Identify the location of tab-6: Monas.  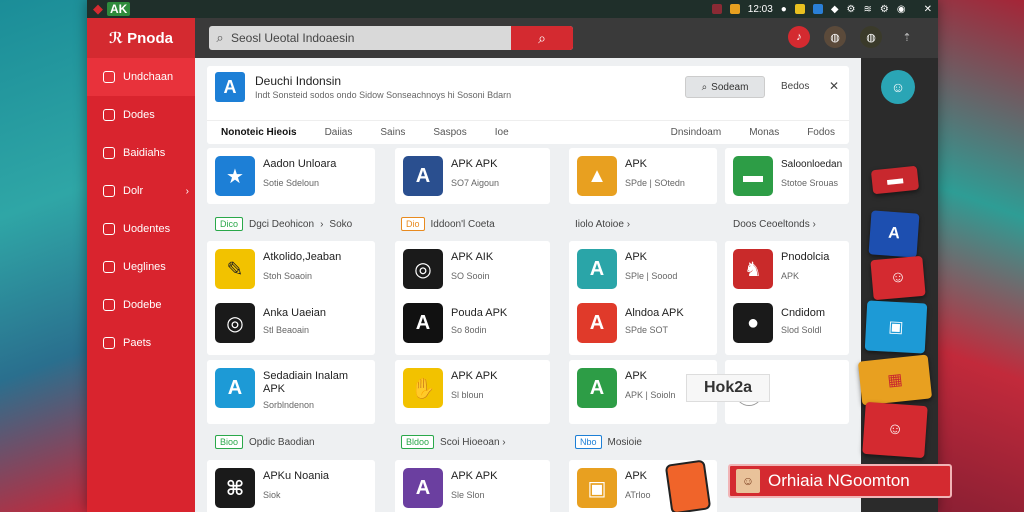
(764, 132).